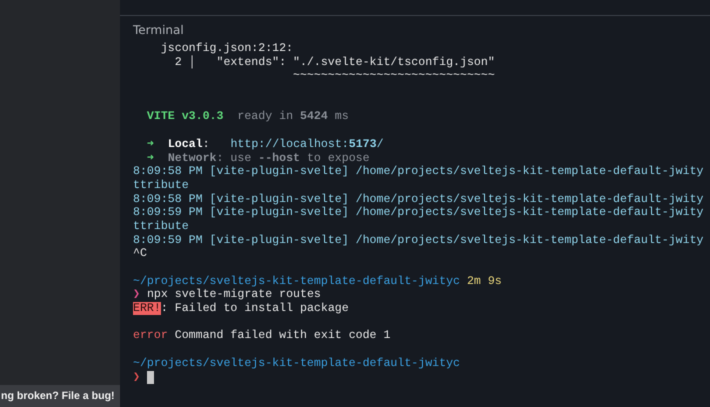 Image resolution: width=710 pixels, height=407 pixels. Describe the element at coordinates (265, 145) in the screenshot. I see `terminal-line: ➜ Local: http://localhost:5173/` at that location.